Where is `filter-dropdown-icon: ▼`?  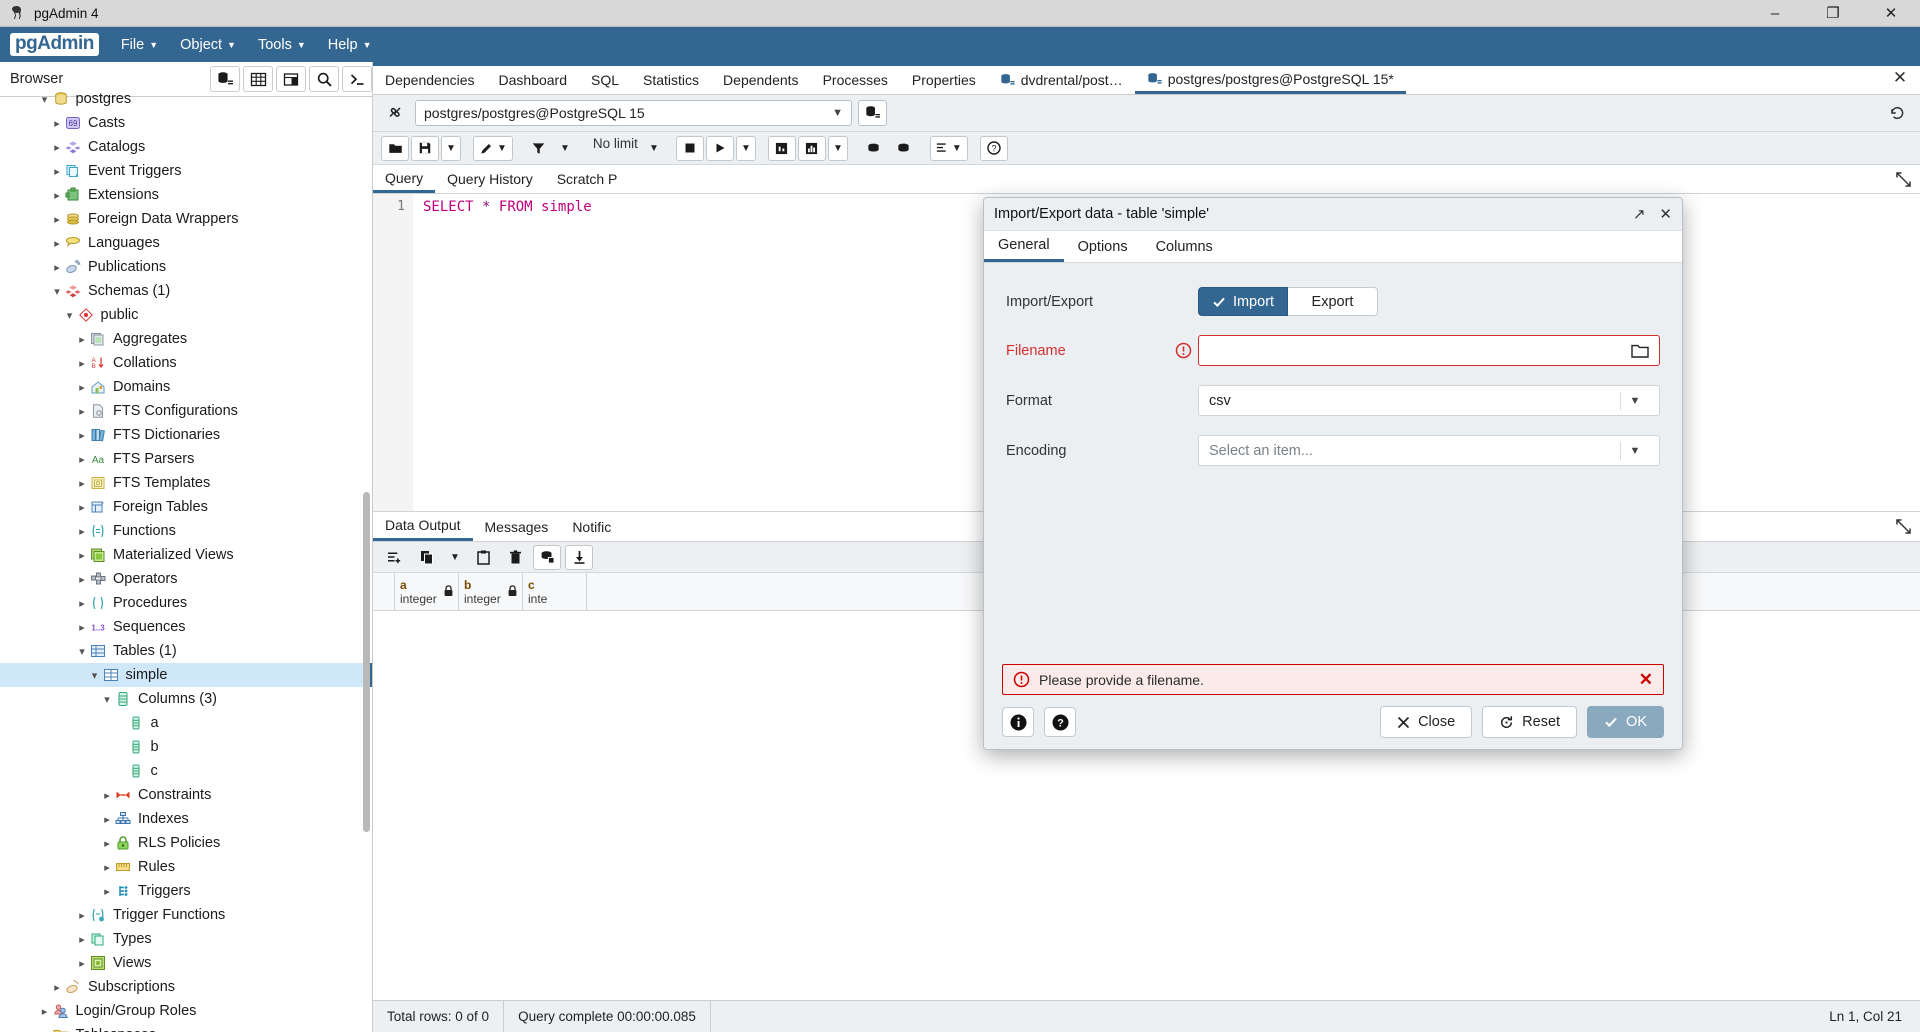
filter-dropdown-icon: ▼ is located at coordinates (565, 148).